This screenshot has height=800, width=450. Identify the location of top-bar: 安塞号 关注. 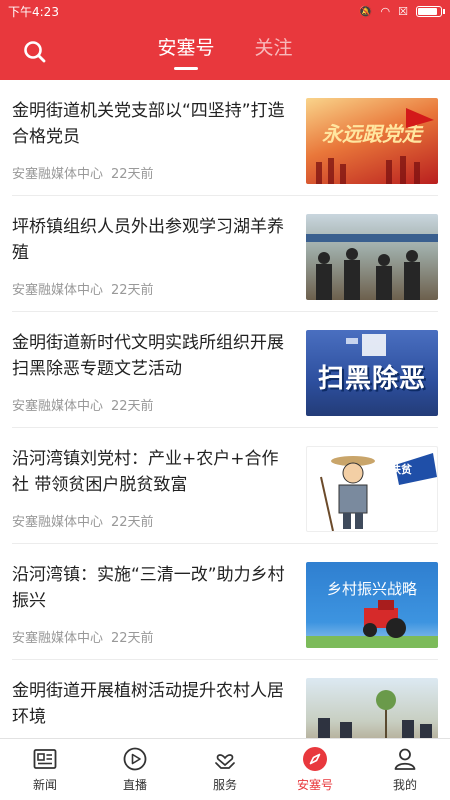
(225, 51).